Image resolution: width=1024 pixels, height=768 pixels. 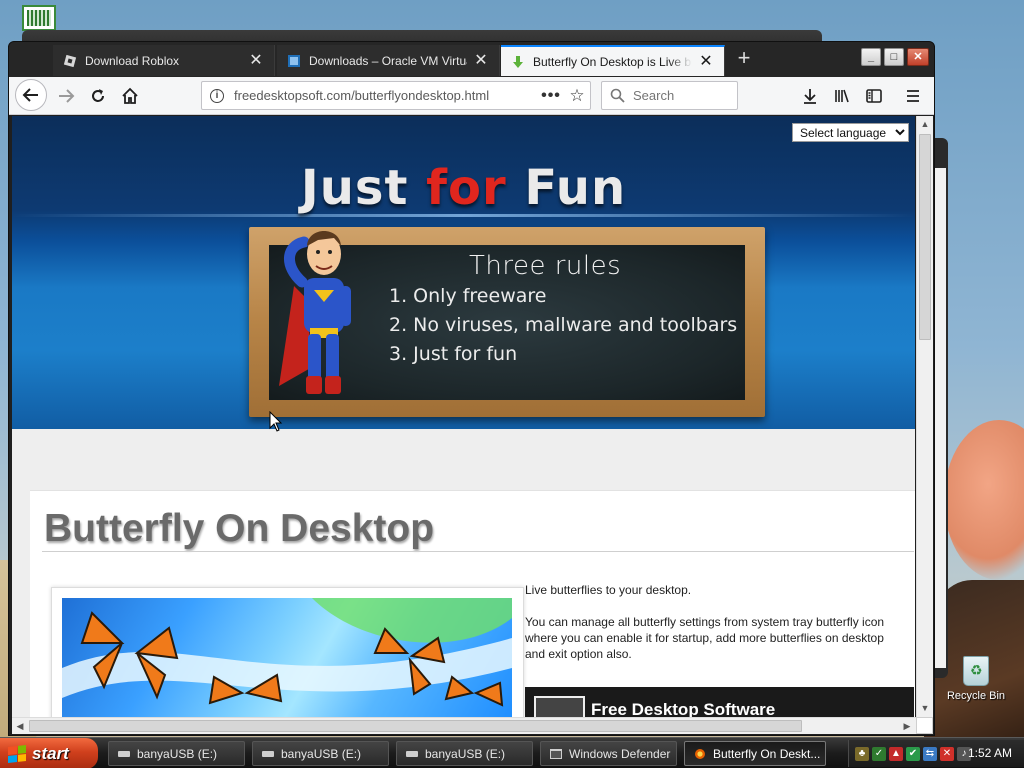 I want to click on windows-flag-icon, so click(x=17, y=753).